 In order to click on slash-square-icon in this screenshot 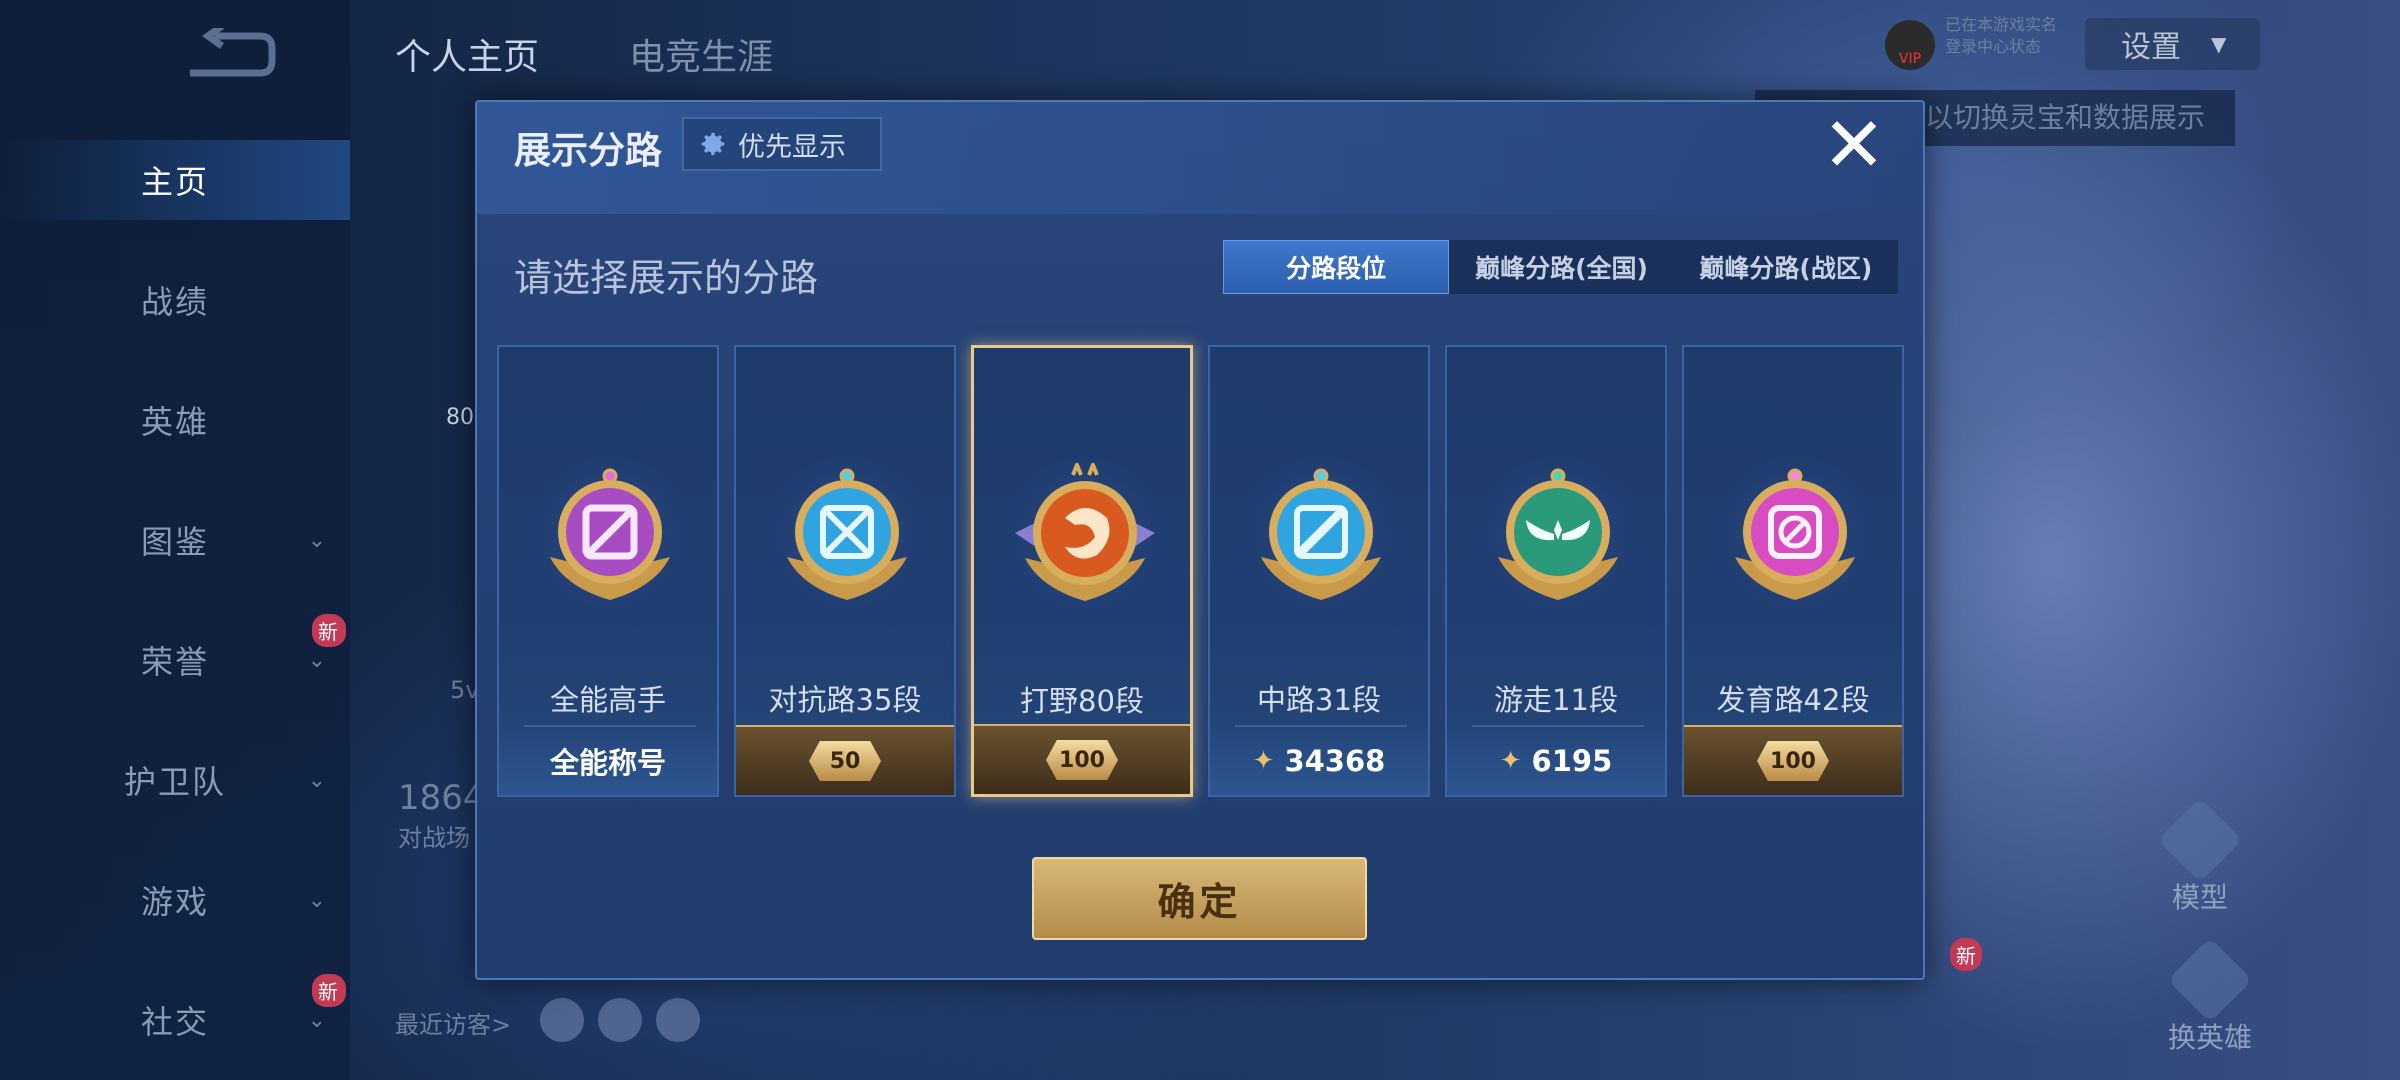, I will do `click(610, 534)`.